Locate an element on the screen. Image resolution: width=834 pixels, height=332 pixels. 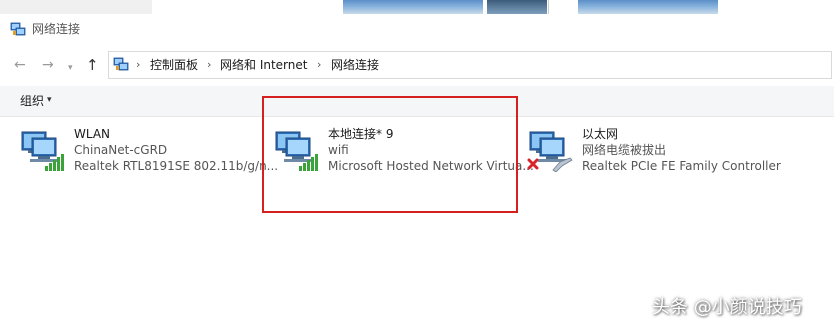
wireless-network-icon is located at coordinates (42, 151).